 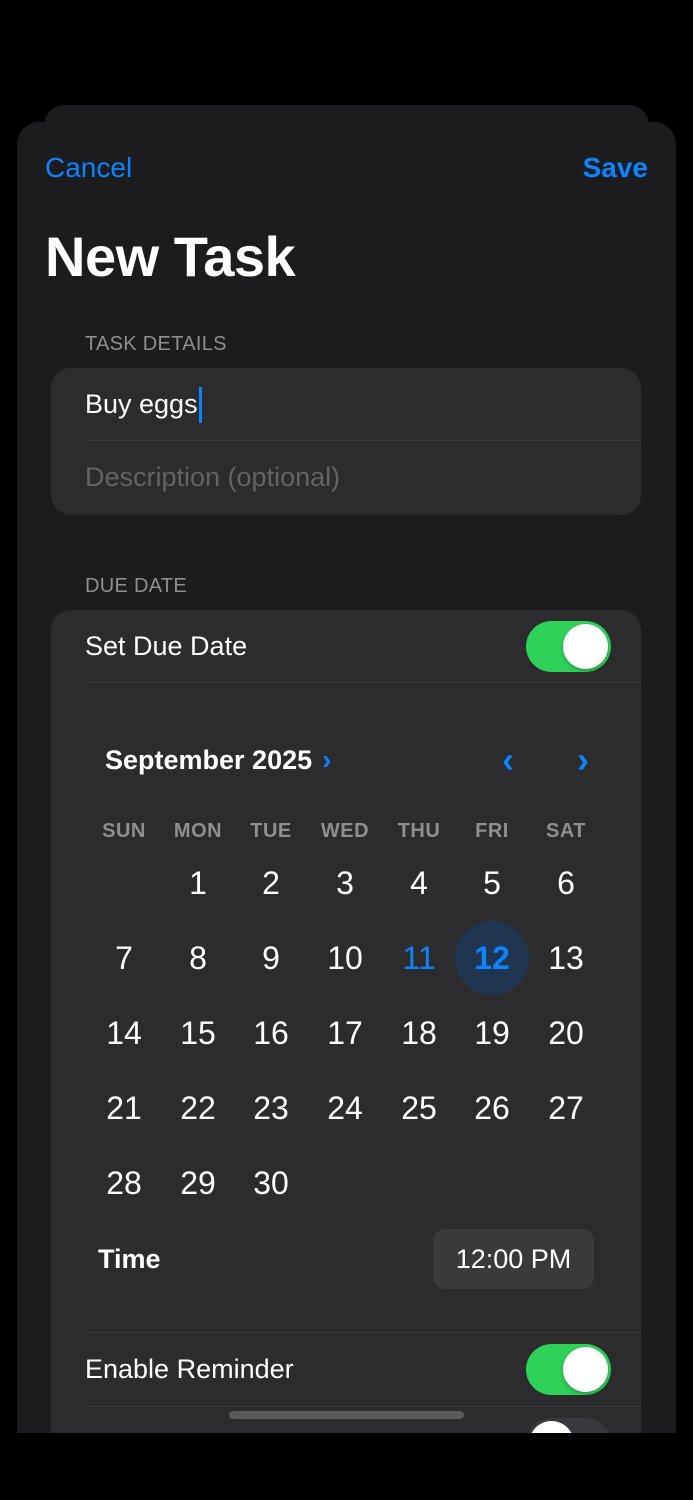 I want to click on calendar-day-25: 25, so click(x=419, y=1108).